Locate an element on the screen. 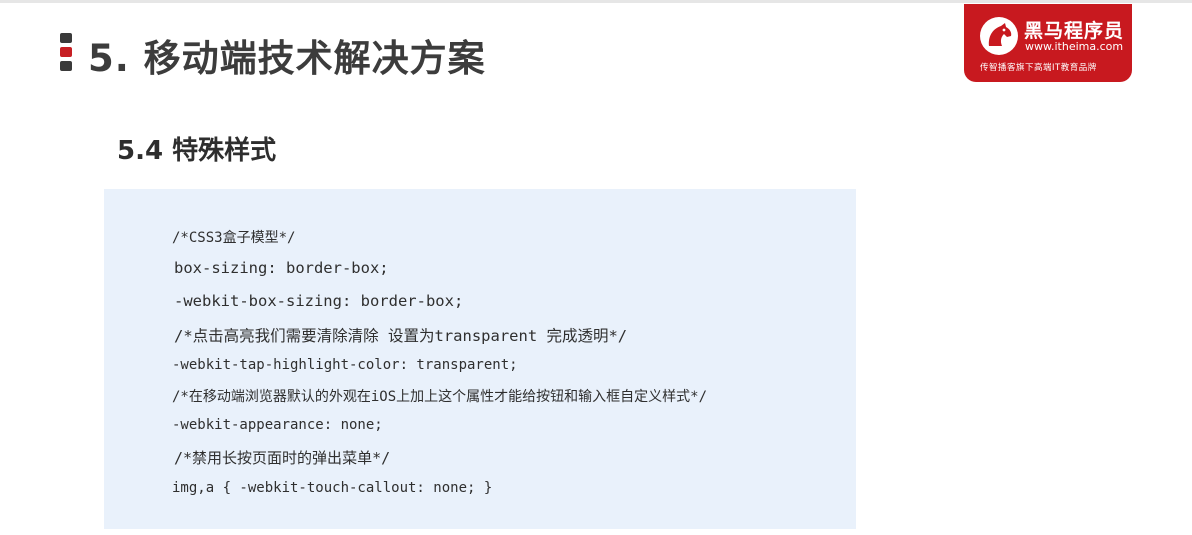 This screenshot has height=535, width=1192. title-bullet-icon is located at coordinates (66, 53).